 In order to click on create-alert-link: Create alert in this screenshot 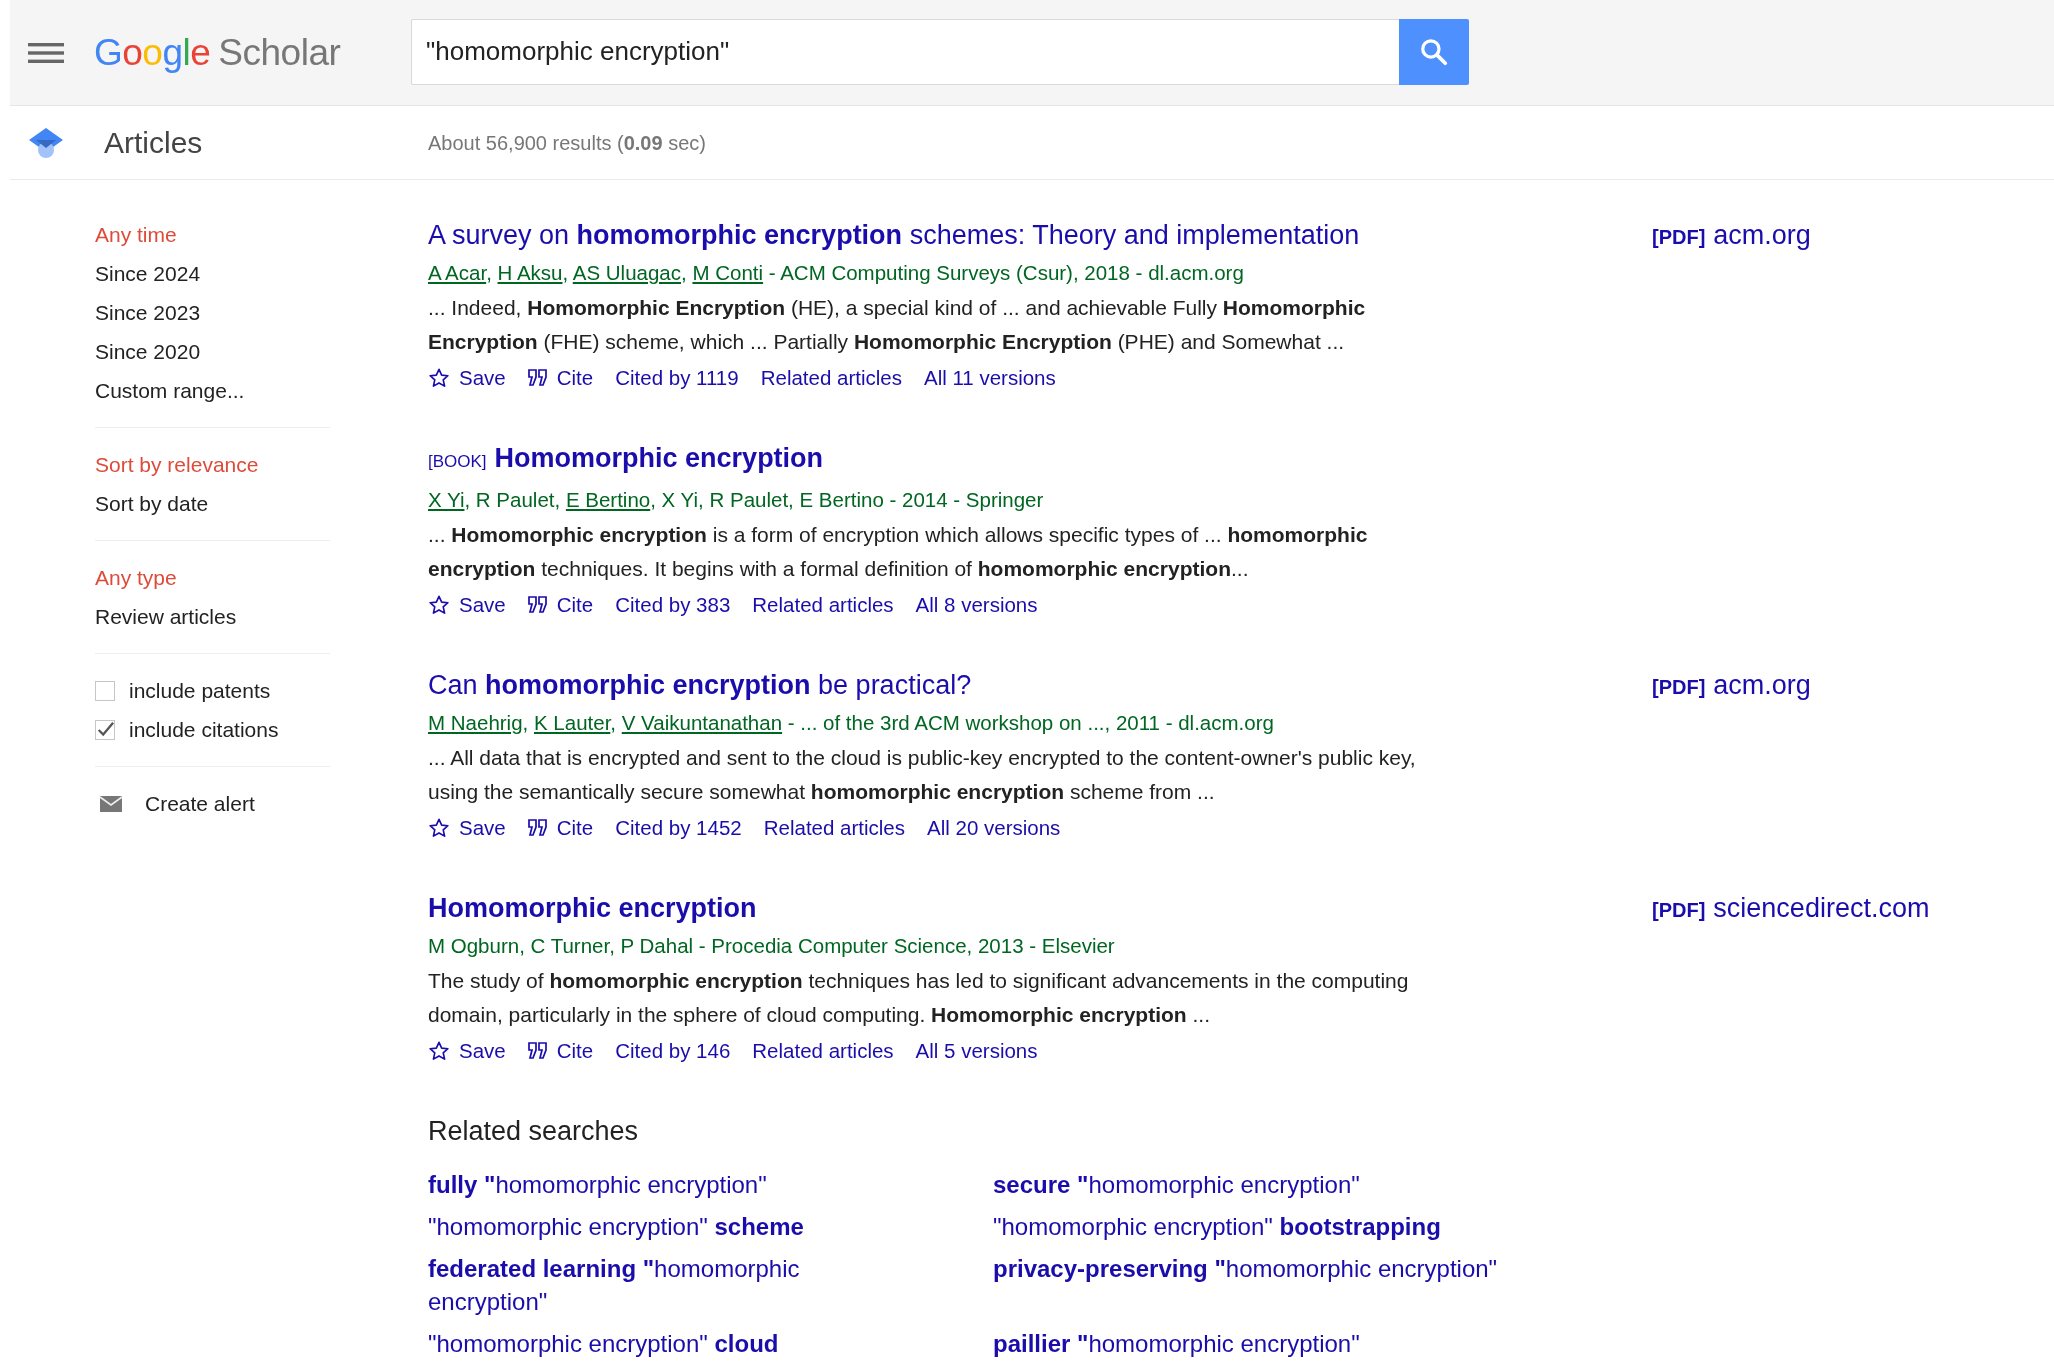, I will do `click(261, 803)`.